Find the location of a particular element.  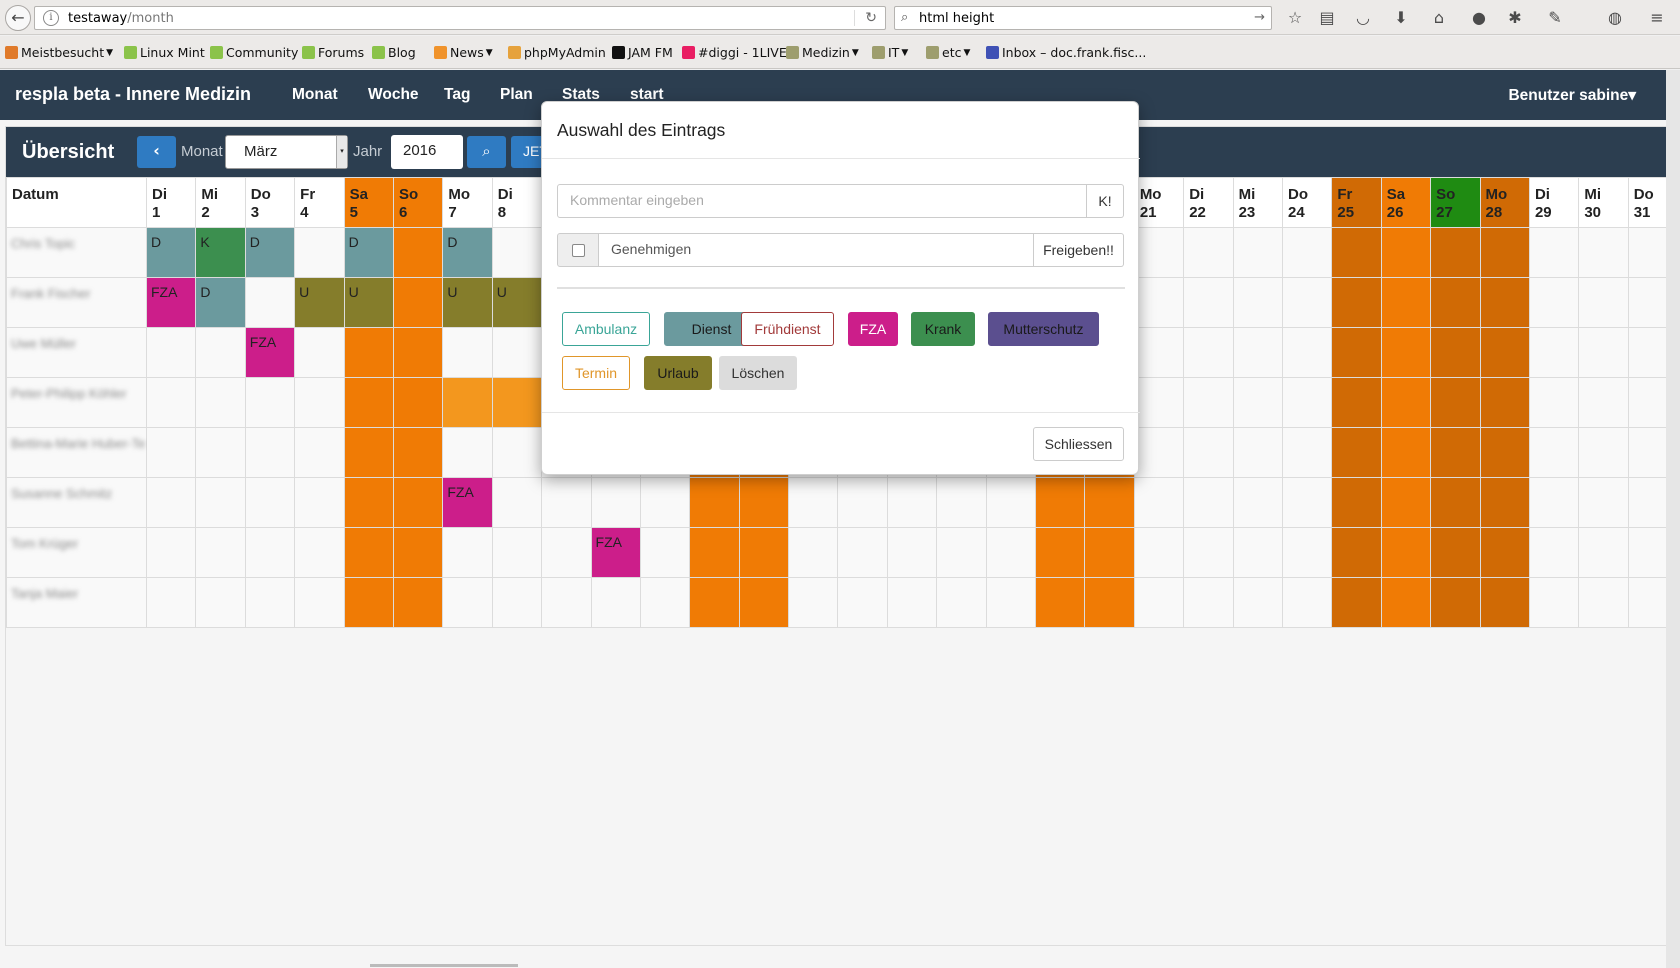

bookmark-item: Medizin ▼ is located at coordinates (822, 52).